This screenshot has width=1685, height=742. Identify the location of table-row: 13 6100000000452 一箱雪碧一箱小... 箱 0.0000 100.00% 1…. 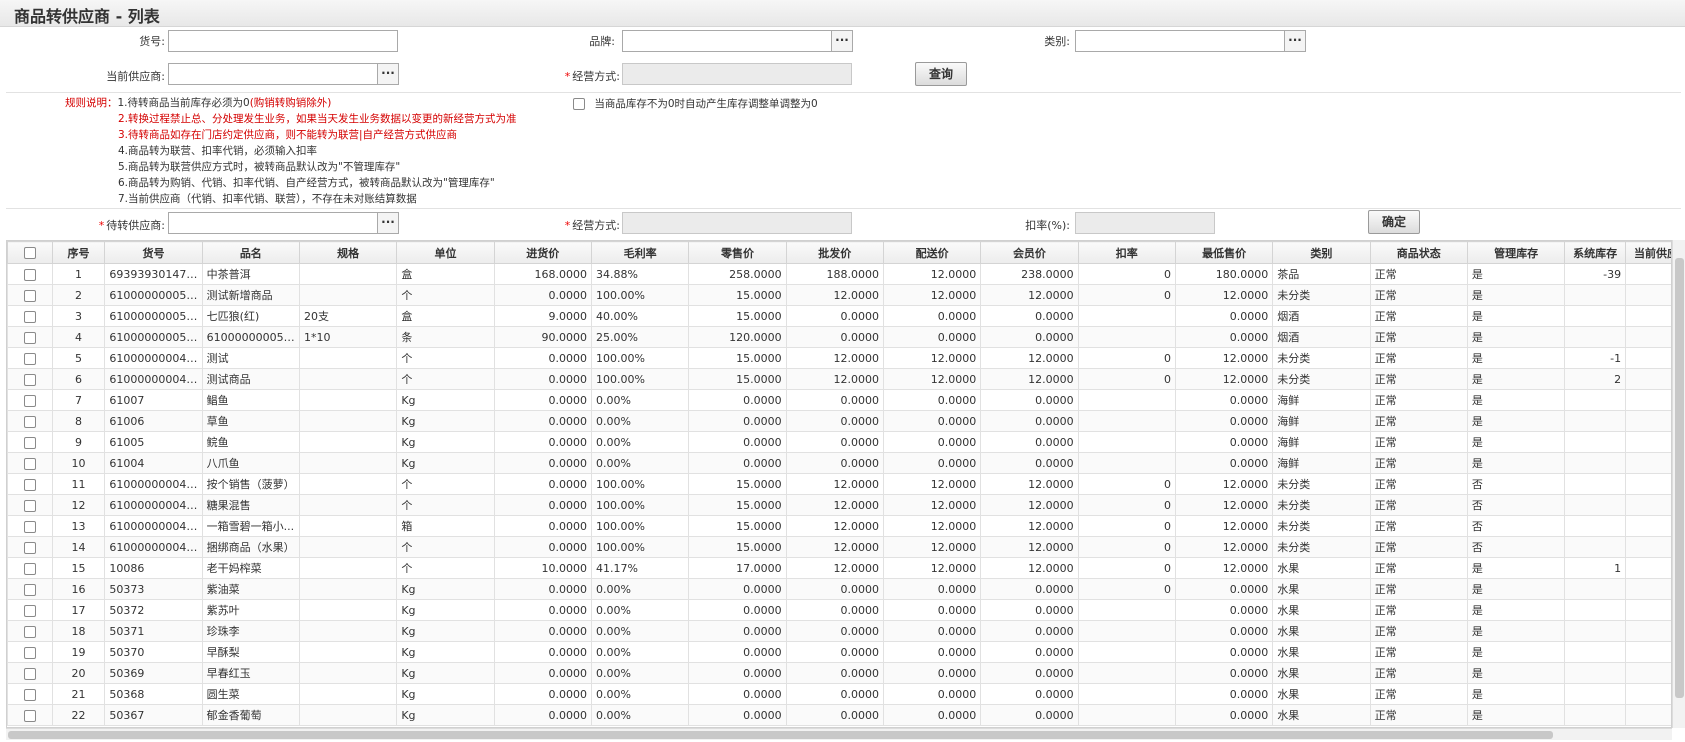
(839, 526).